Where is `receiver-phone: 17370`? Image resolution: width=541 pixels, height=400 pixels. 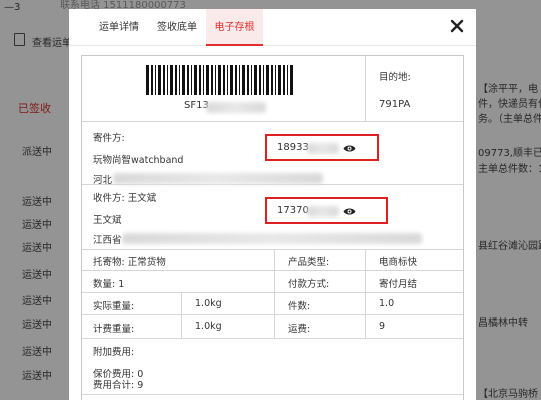 receiver-phone: 17370 is located at coordinates (293, 210).